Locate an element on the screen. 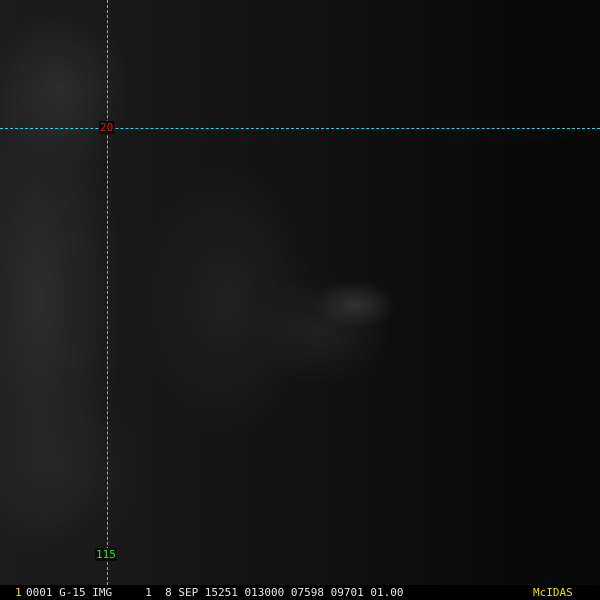  frame-number: 1 is located at coordinates (18, 592).